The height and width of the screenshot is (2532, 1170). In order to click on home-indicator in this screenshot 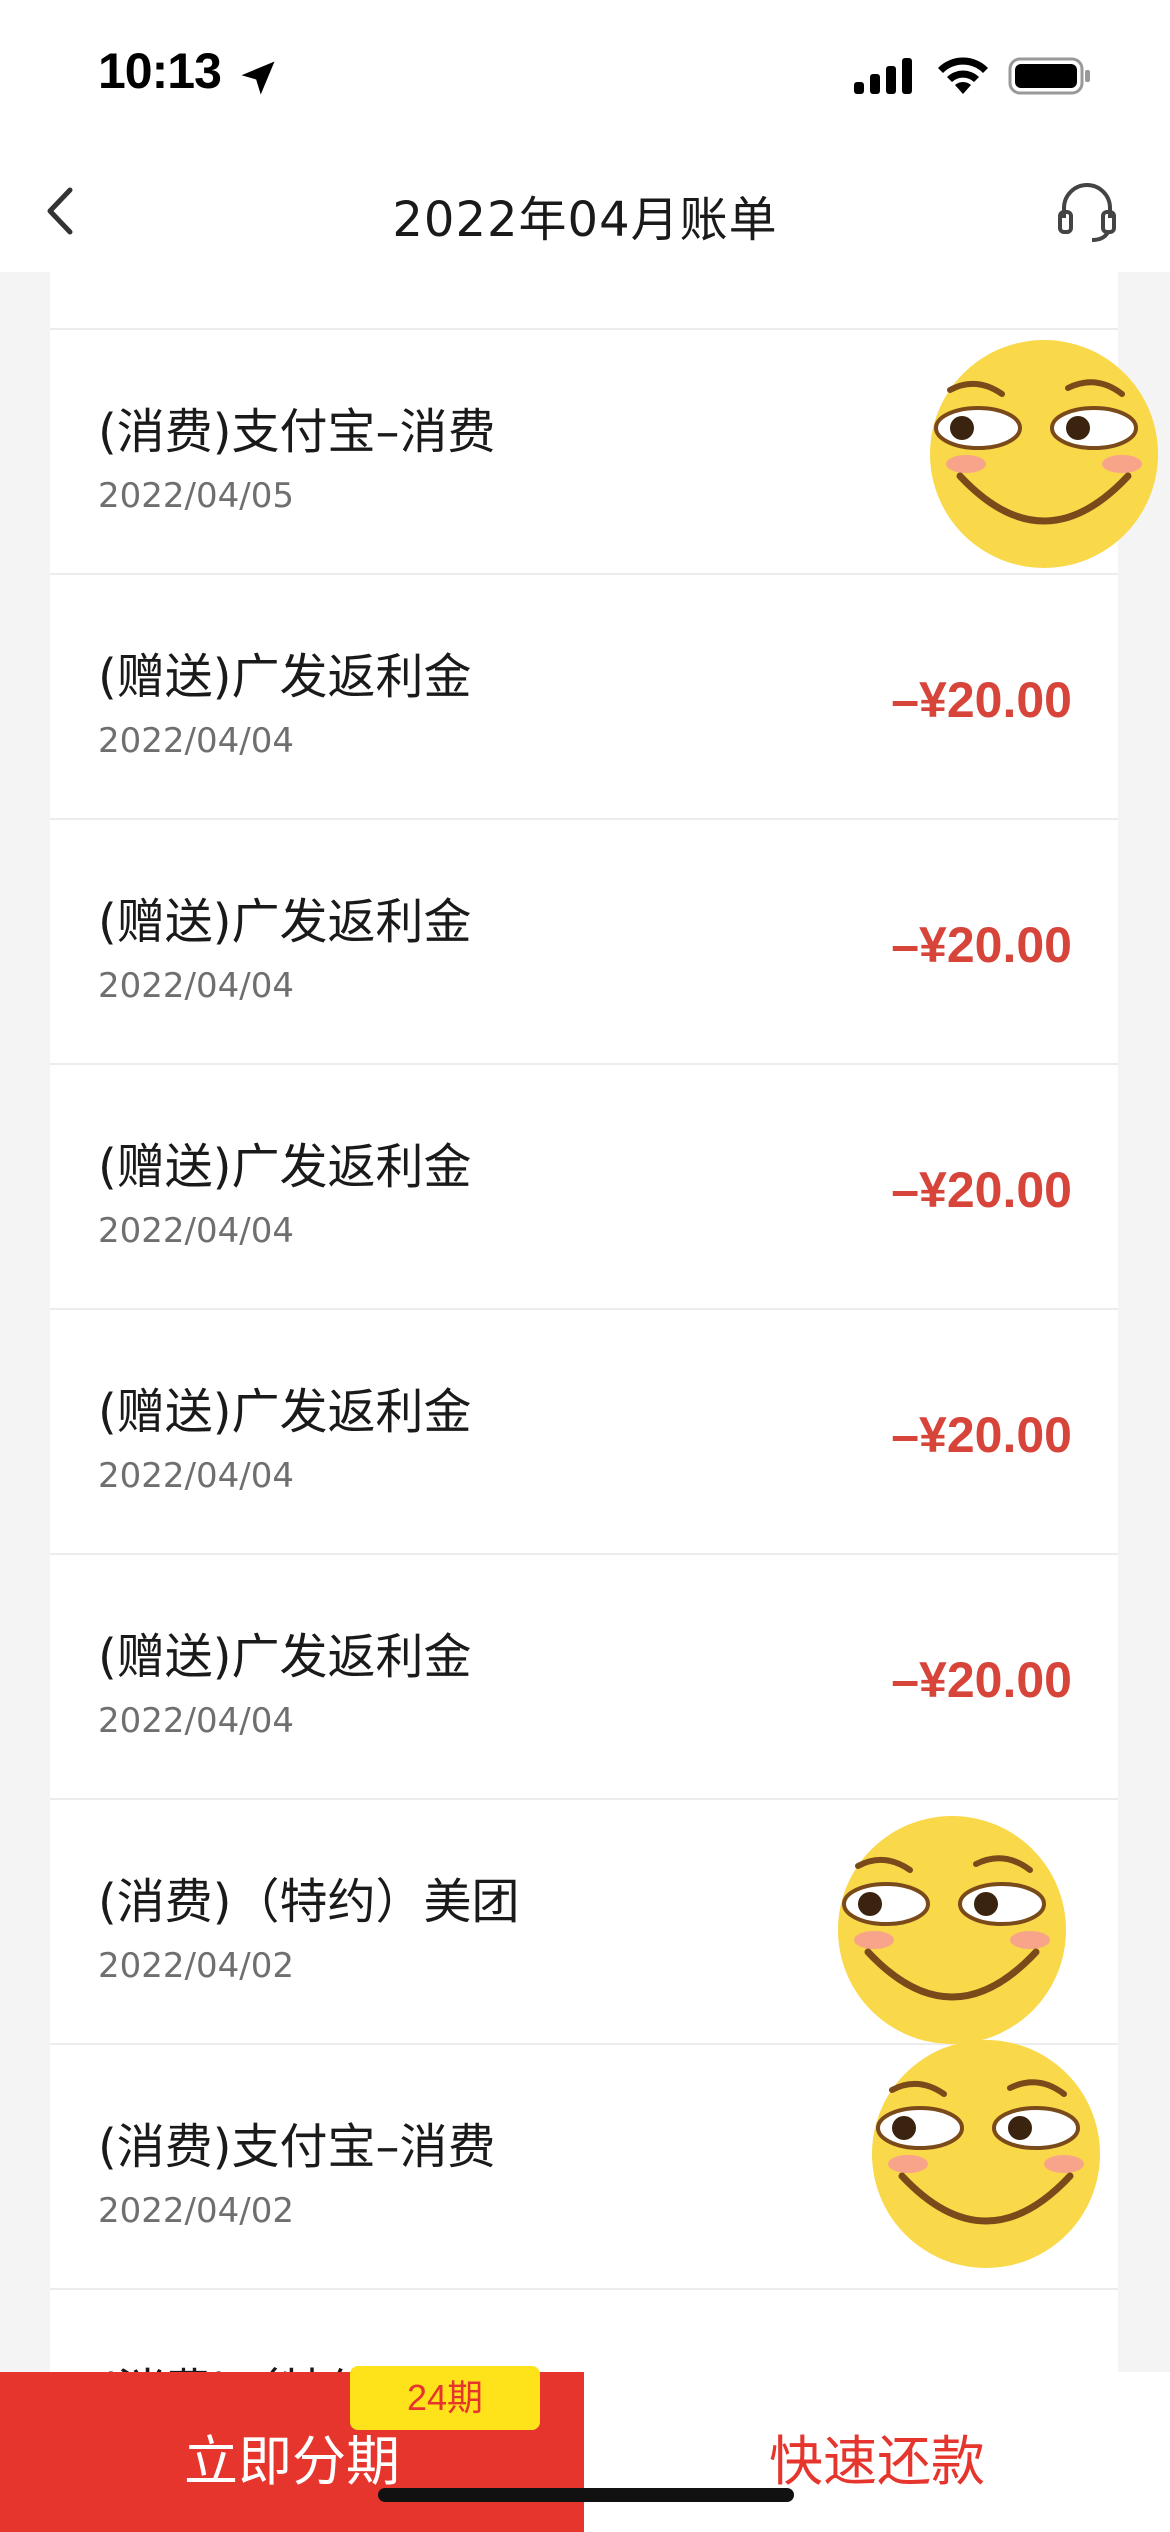, I will do `click(586, 2495)`.